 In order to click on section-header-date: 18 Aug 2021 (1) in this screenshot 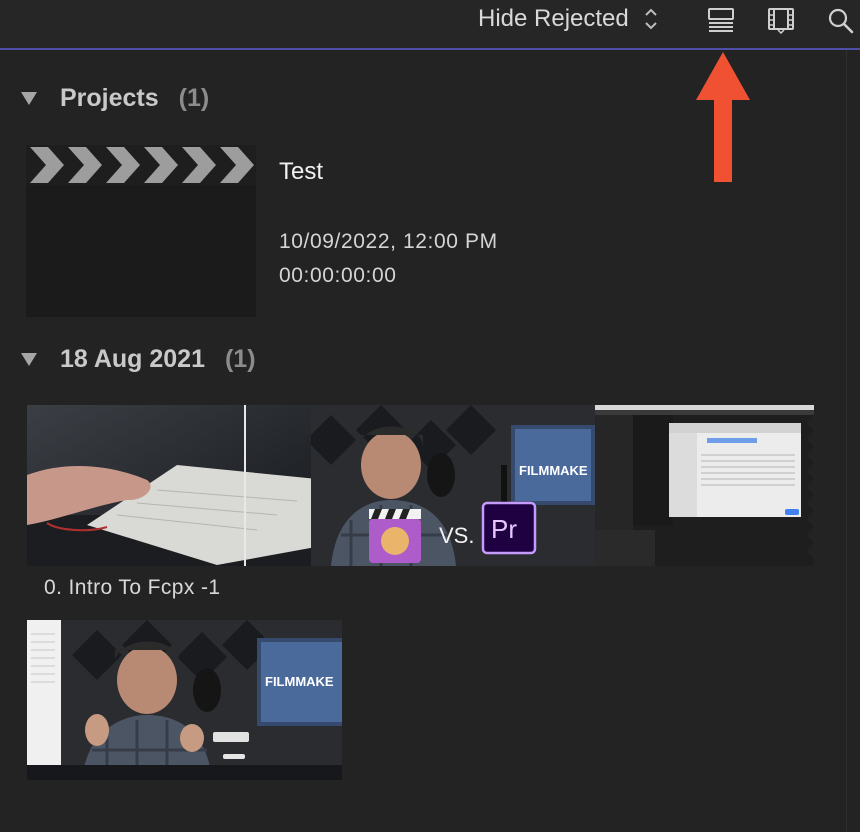, I will do `click(138, 359)`.